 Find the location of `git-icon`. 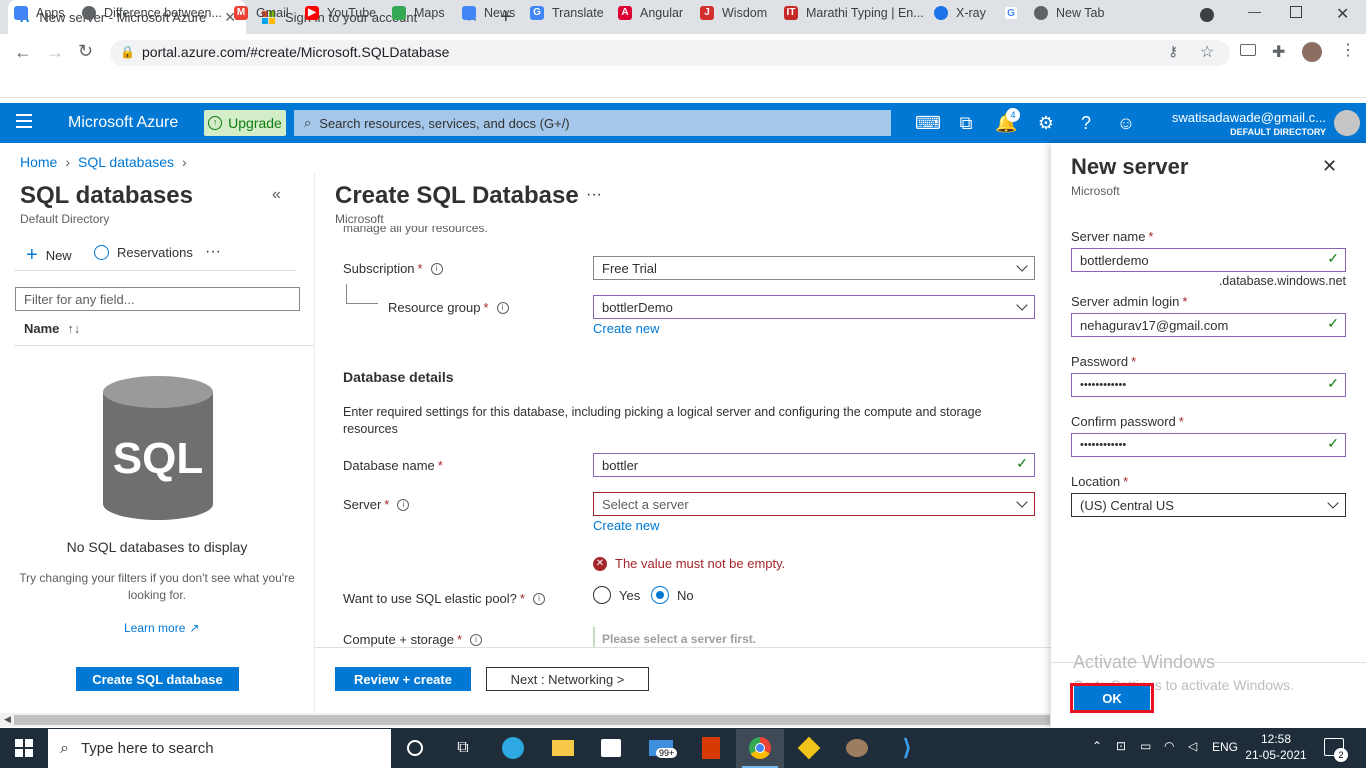

git-icon is located at coordinates (809, 748).